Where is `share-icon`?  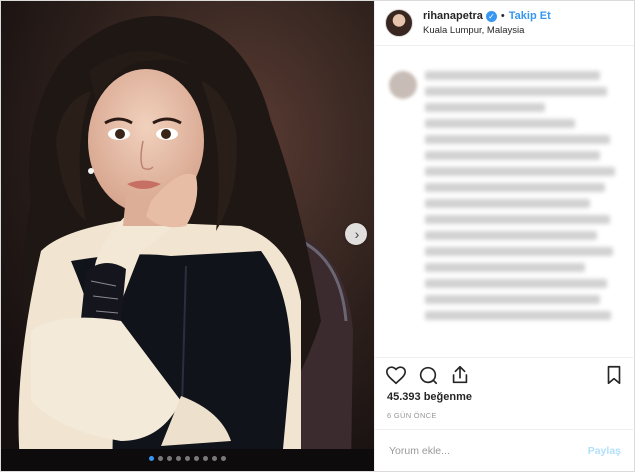
share-icon is located at coordinates (460, 375).